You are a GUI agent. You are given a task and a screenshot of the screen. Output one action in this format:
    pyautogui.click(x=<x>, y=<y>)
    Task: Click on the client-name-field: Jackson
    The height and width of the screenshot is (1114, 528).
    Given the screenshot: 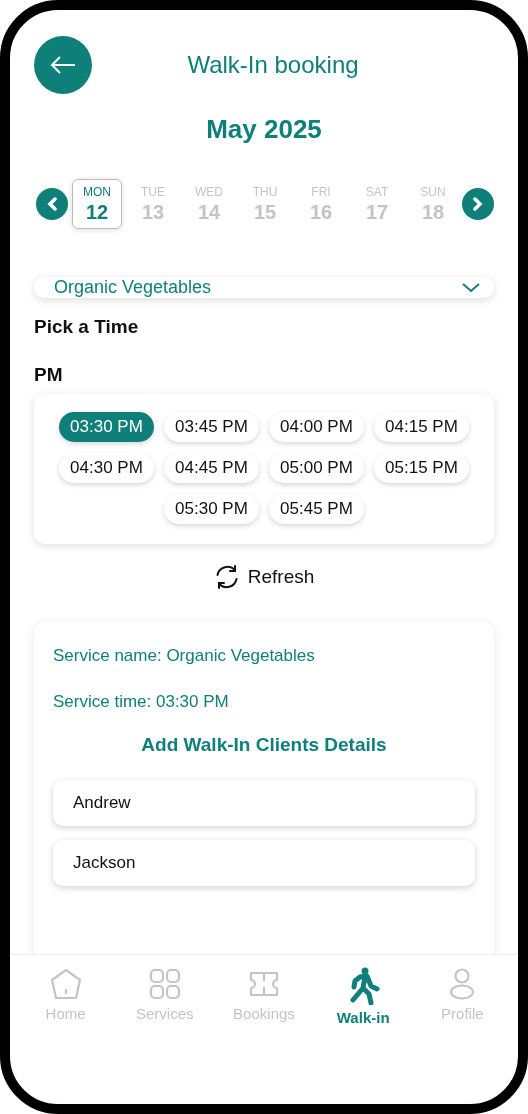 What is the action you would take?
    pyautogui.click(x=264, y=863)
    